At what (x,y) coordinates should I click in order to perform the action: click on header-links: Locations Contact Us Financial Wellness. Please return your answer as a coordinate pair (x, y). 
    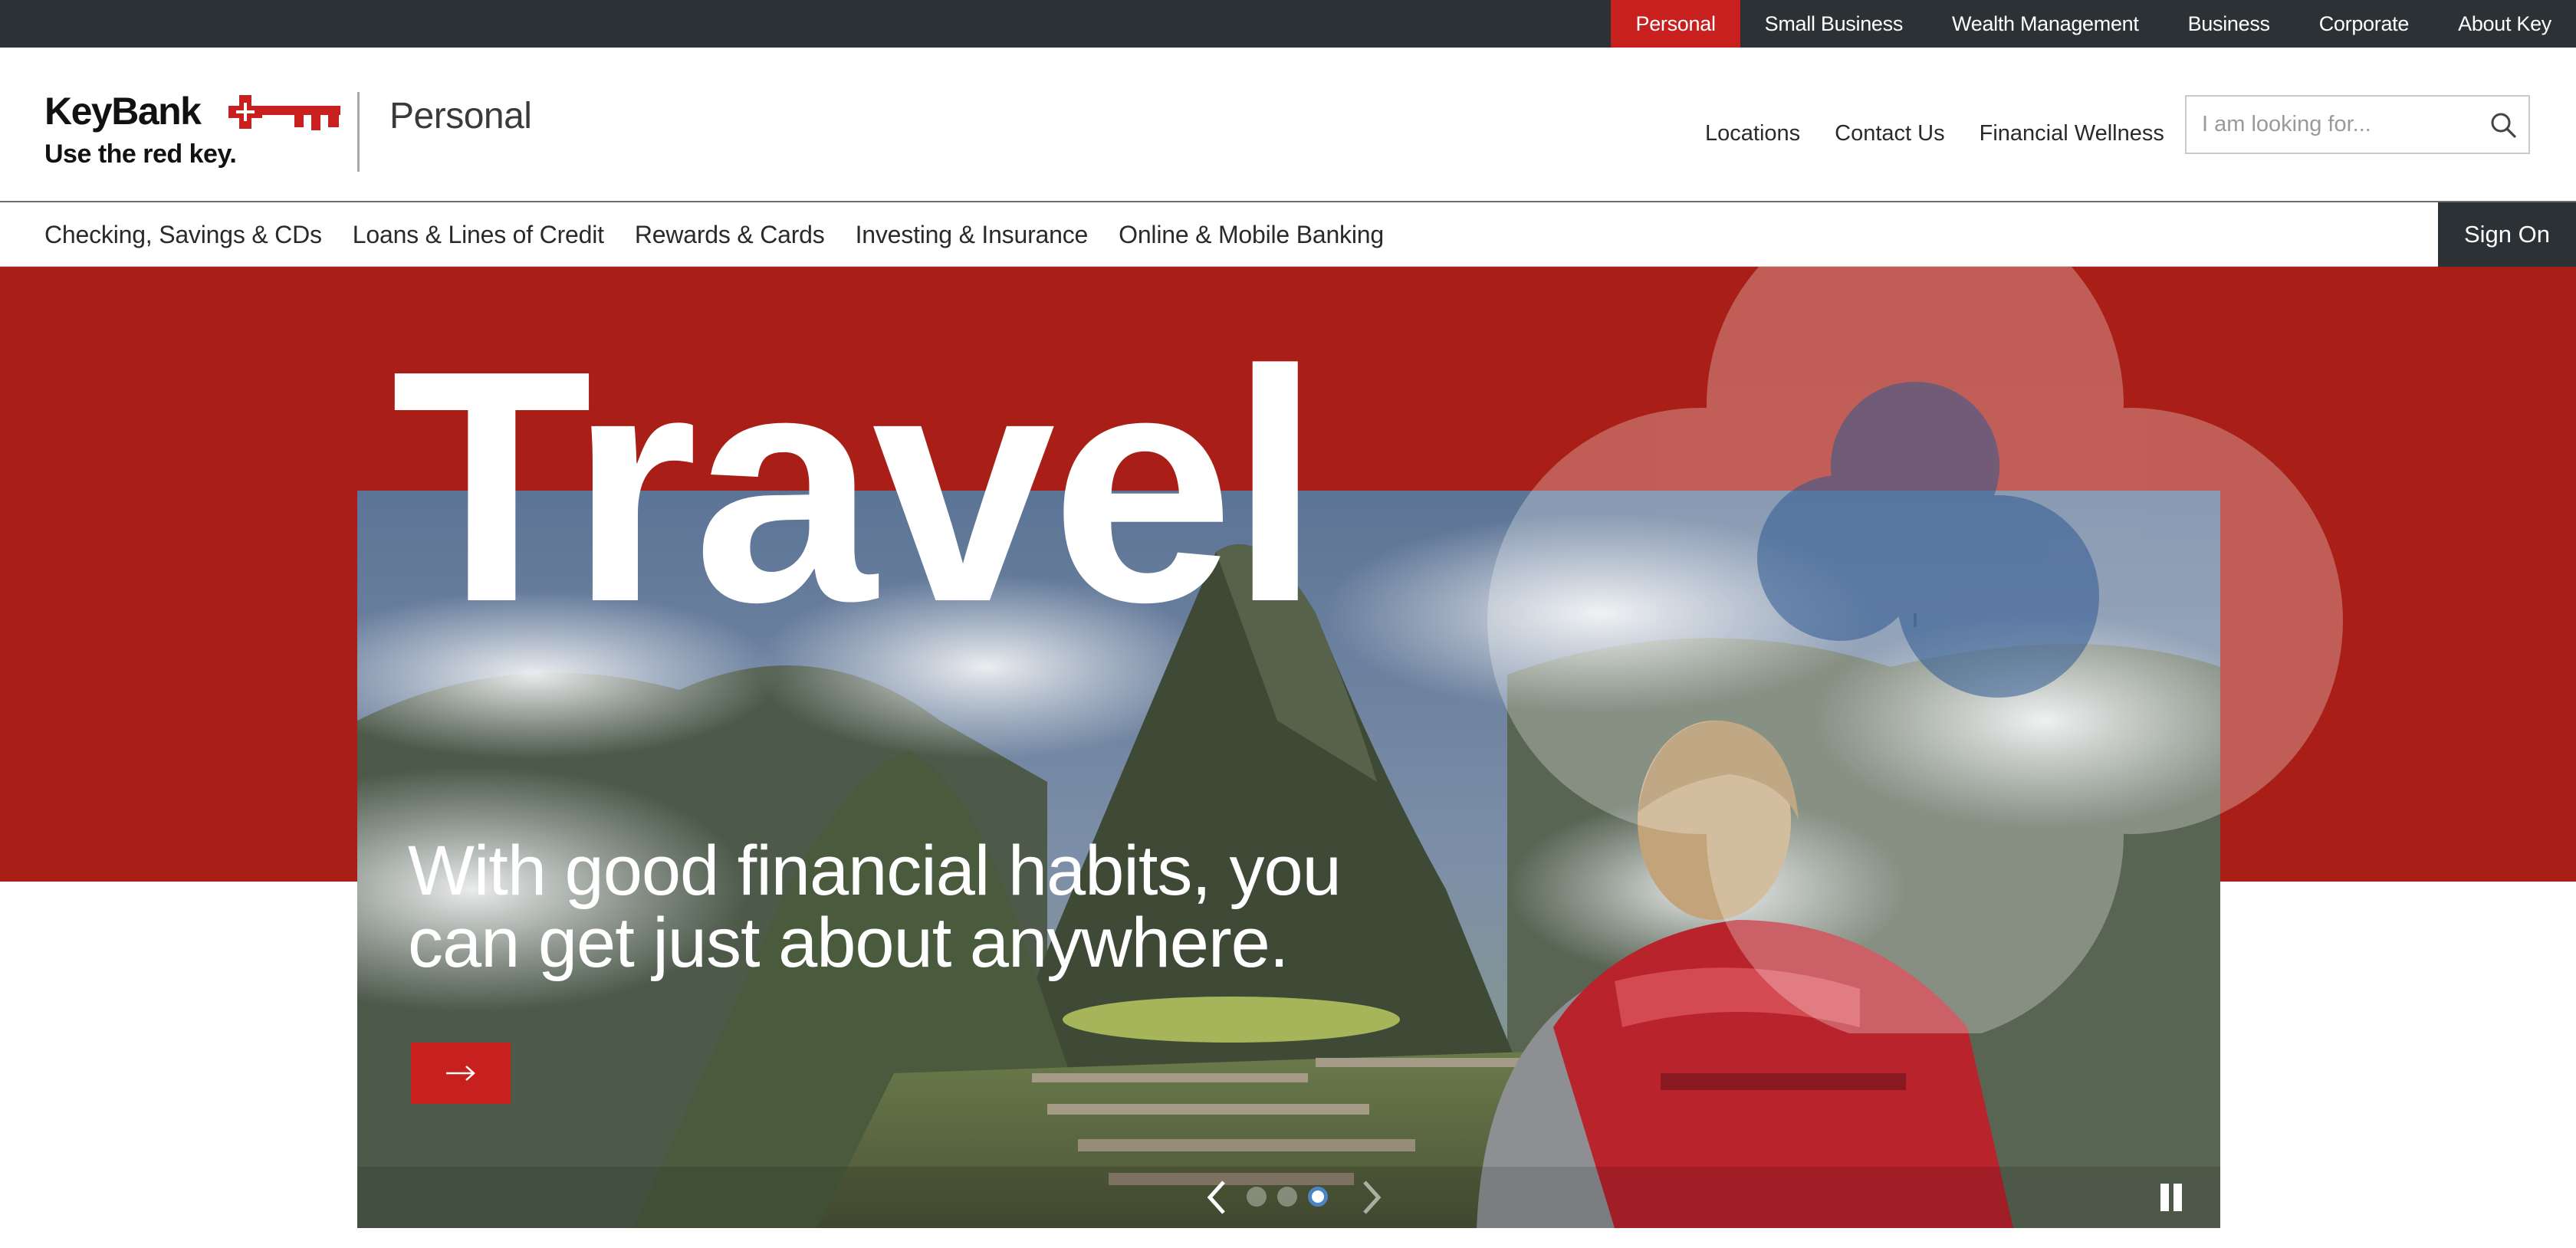
    Looking at the image, I should click on (1952, 133).